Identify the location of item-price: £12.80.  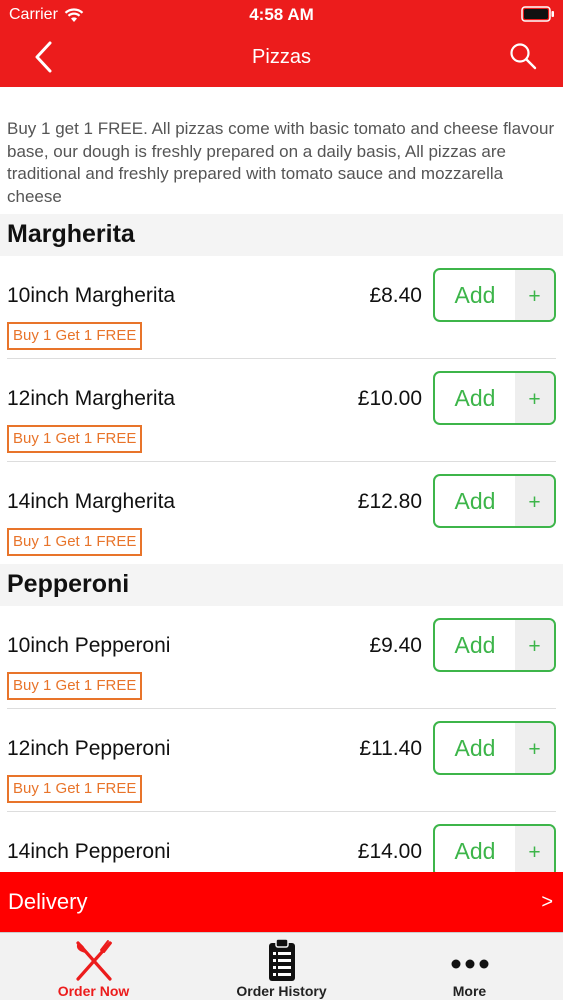
(389, 501).